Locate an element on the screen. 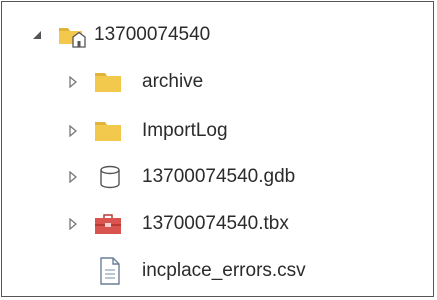 The height and width of the screenshot is (300, 437). tree-item-archive: archive is located at coordinates (217, 82).